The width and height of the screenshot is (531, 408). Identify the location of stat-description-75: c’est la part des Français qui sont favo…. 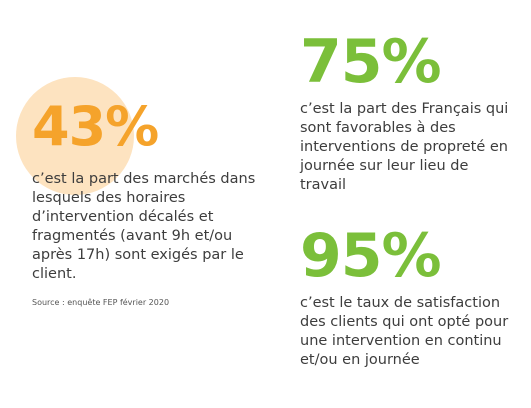
(404, 147).